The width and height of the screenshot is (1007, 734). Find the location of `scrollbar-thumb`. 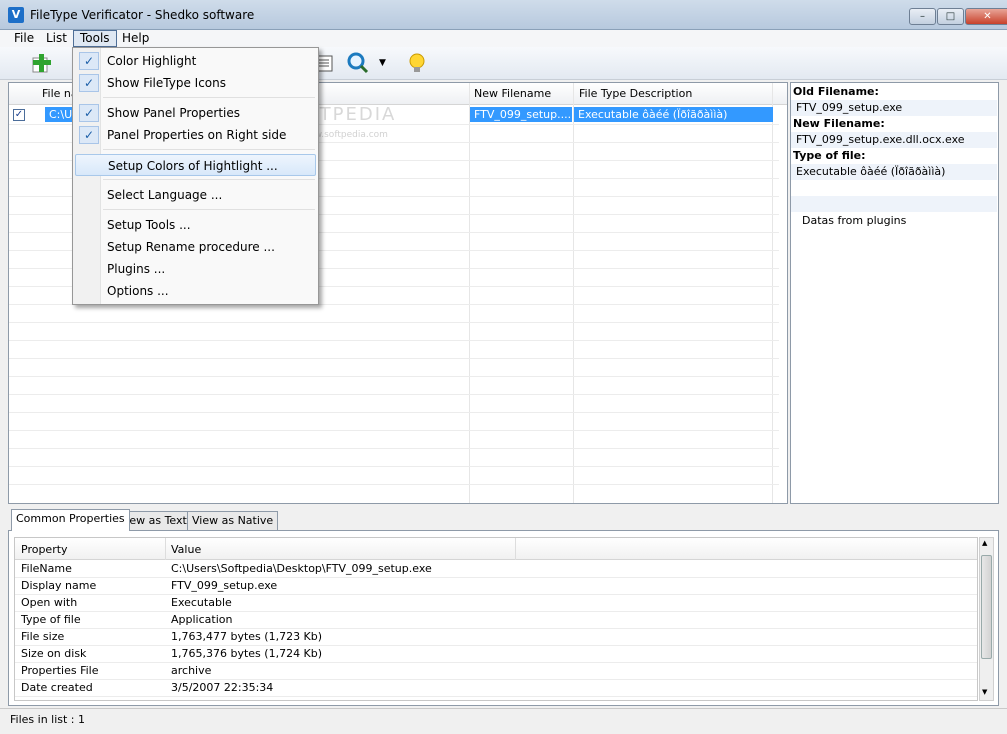

scrollbar-thumb is located at coordinates (986, 607).